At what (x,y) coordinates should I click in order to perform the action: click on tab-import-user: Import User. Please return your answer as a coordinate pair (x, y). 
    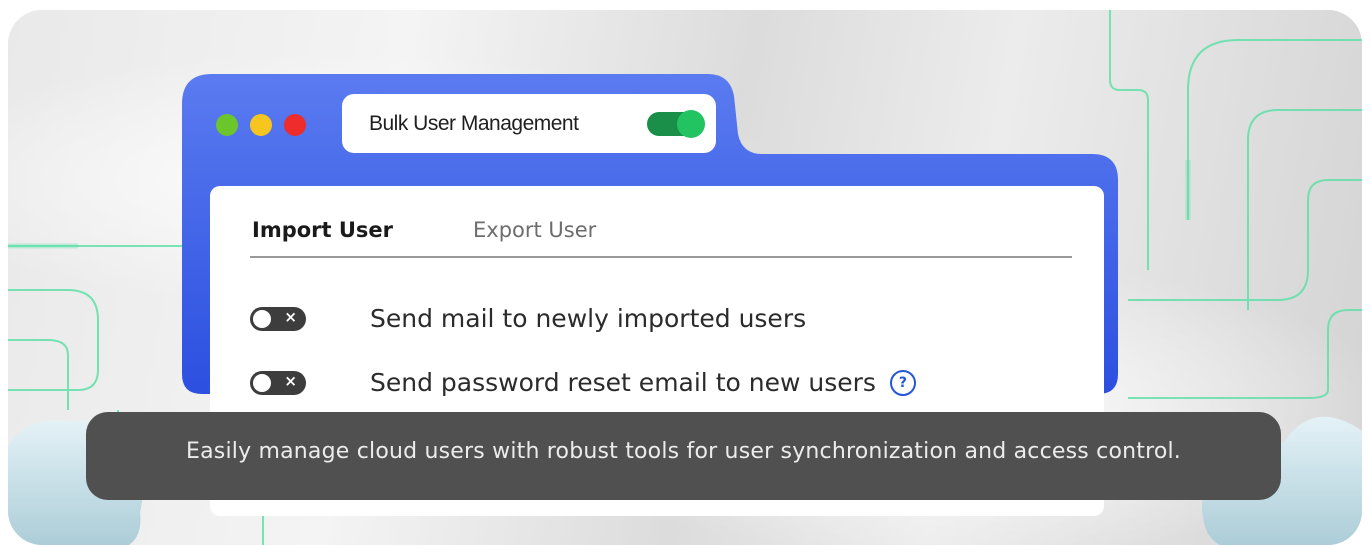
    Looking at the image, I should click on (322, 230).